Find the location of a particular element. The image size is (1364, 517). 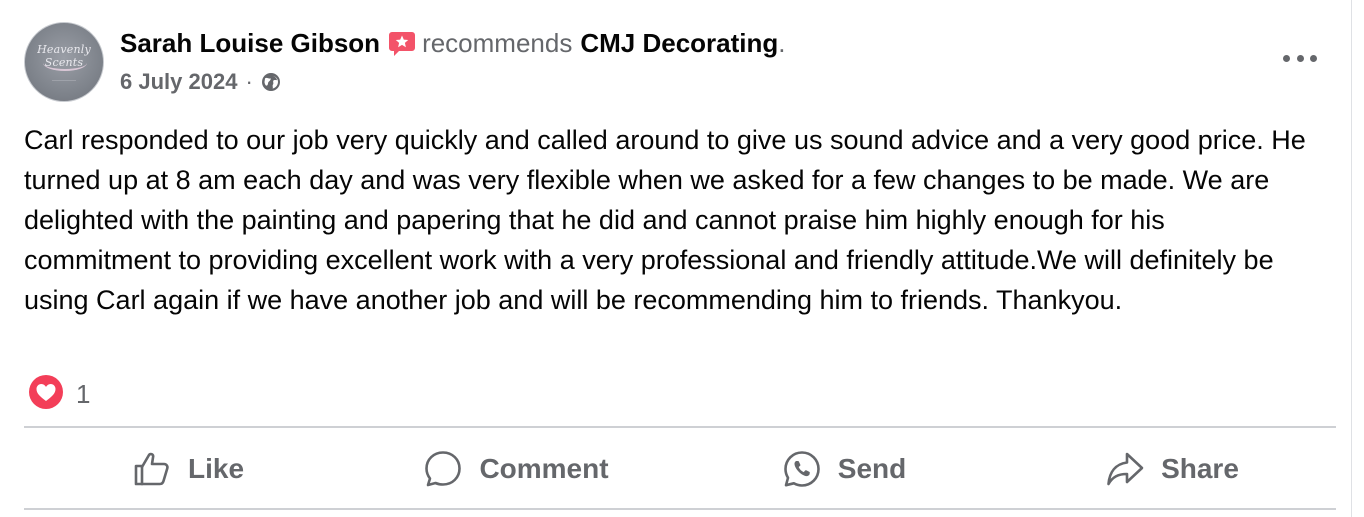

share-arrow-icon is located at coordinates (1125, 469).